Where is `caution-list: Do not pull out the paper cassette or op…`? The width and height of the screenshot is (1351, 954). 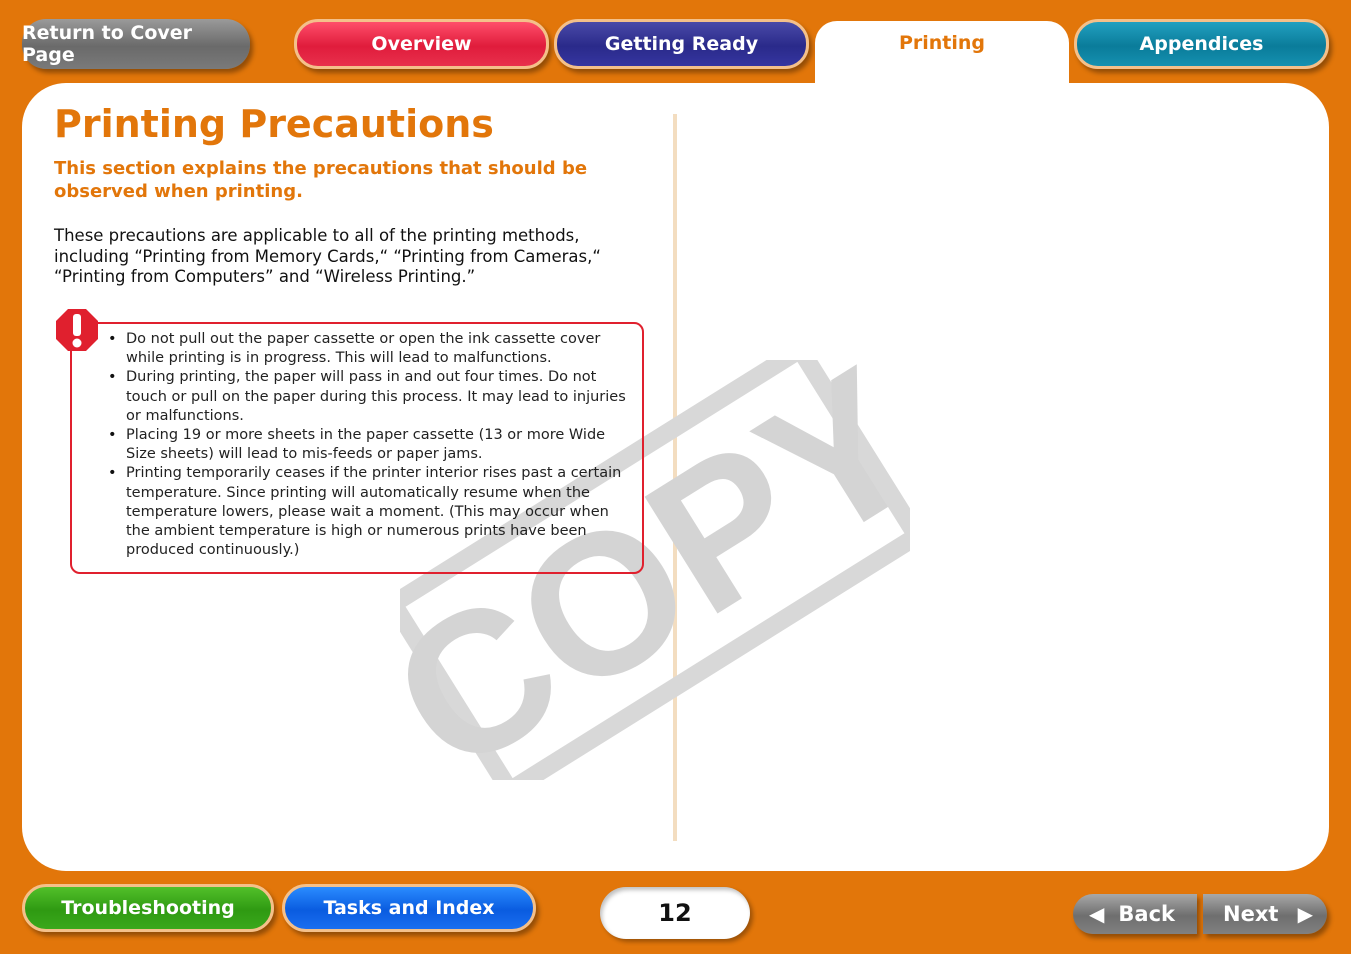 caution-list: Do not pull out the paper cassette or op… is located at coordinates (357, 442).